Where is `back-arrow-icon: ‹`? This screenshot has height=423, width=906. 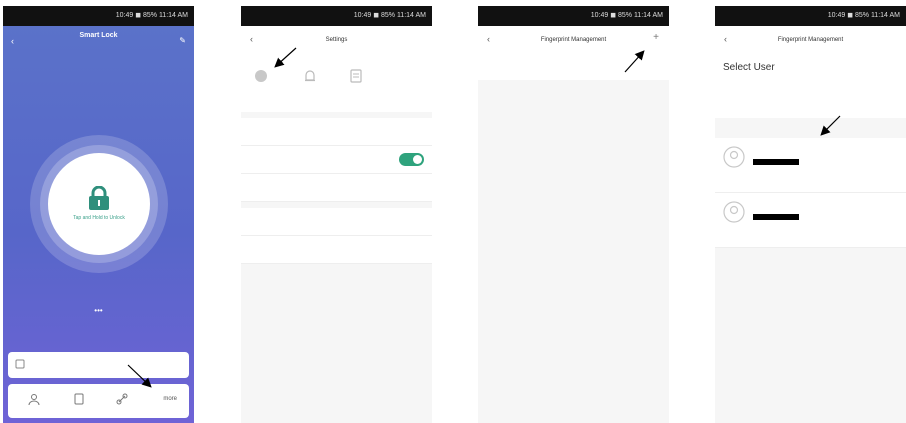 back-arrow-icon: ‹ is located at coordinates (12, 41).